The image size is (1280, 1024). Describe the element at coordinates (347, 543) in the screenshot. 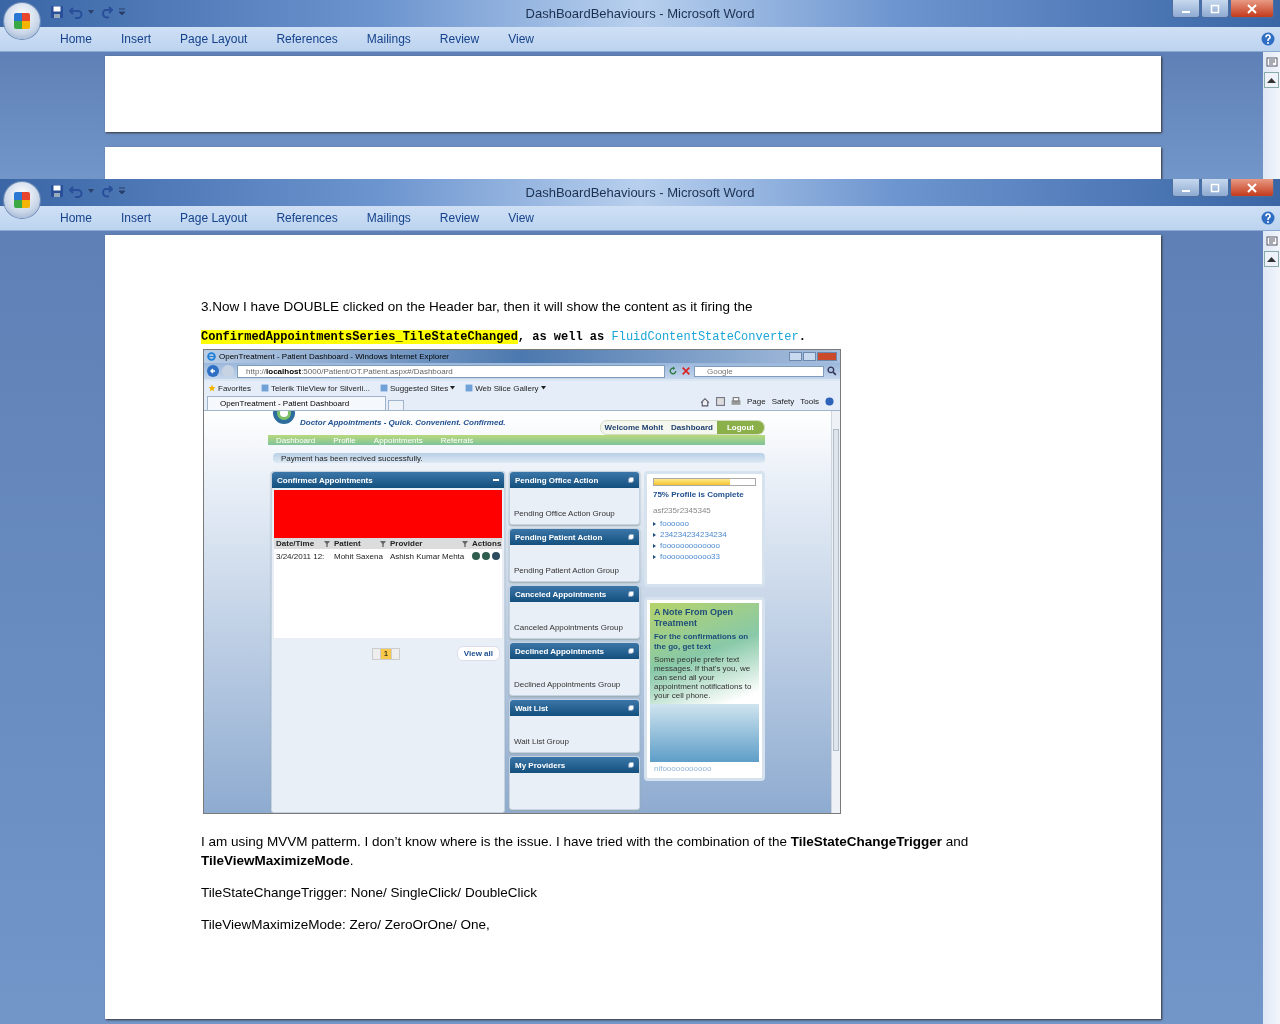

I see `column-header: Patient` at that location.